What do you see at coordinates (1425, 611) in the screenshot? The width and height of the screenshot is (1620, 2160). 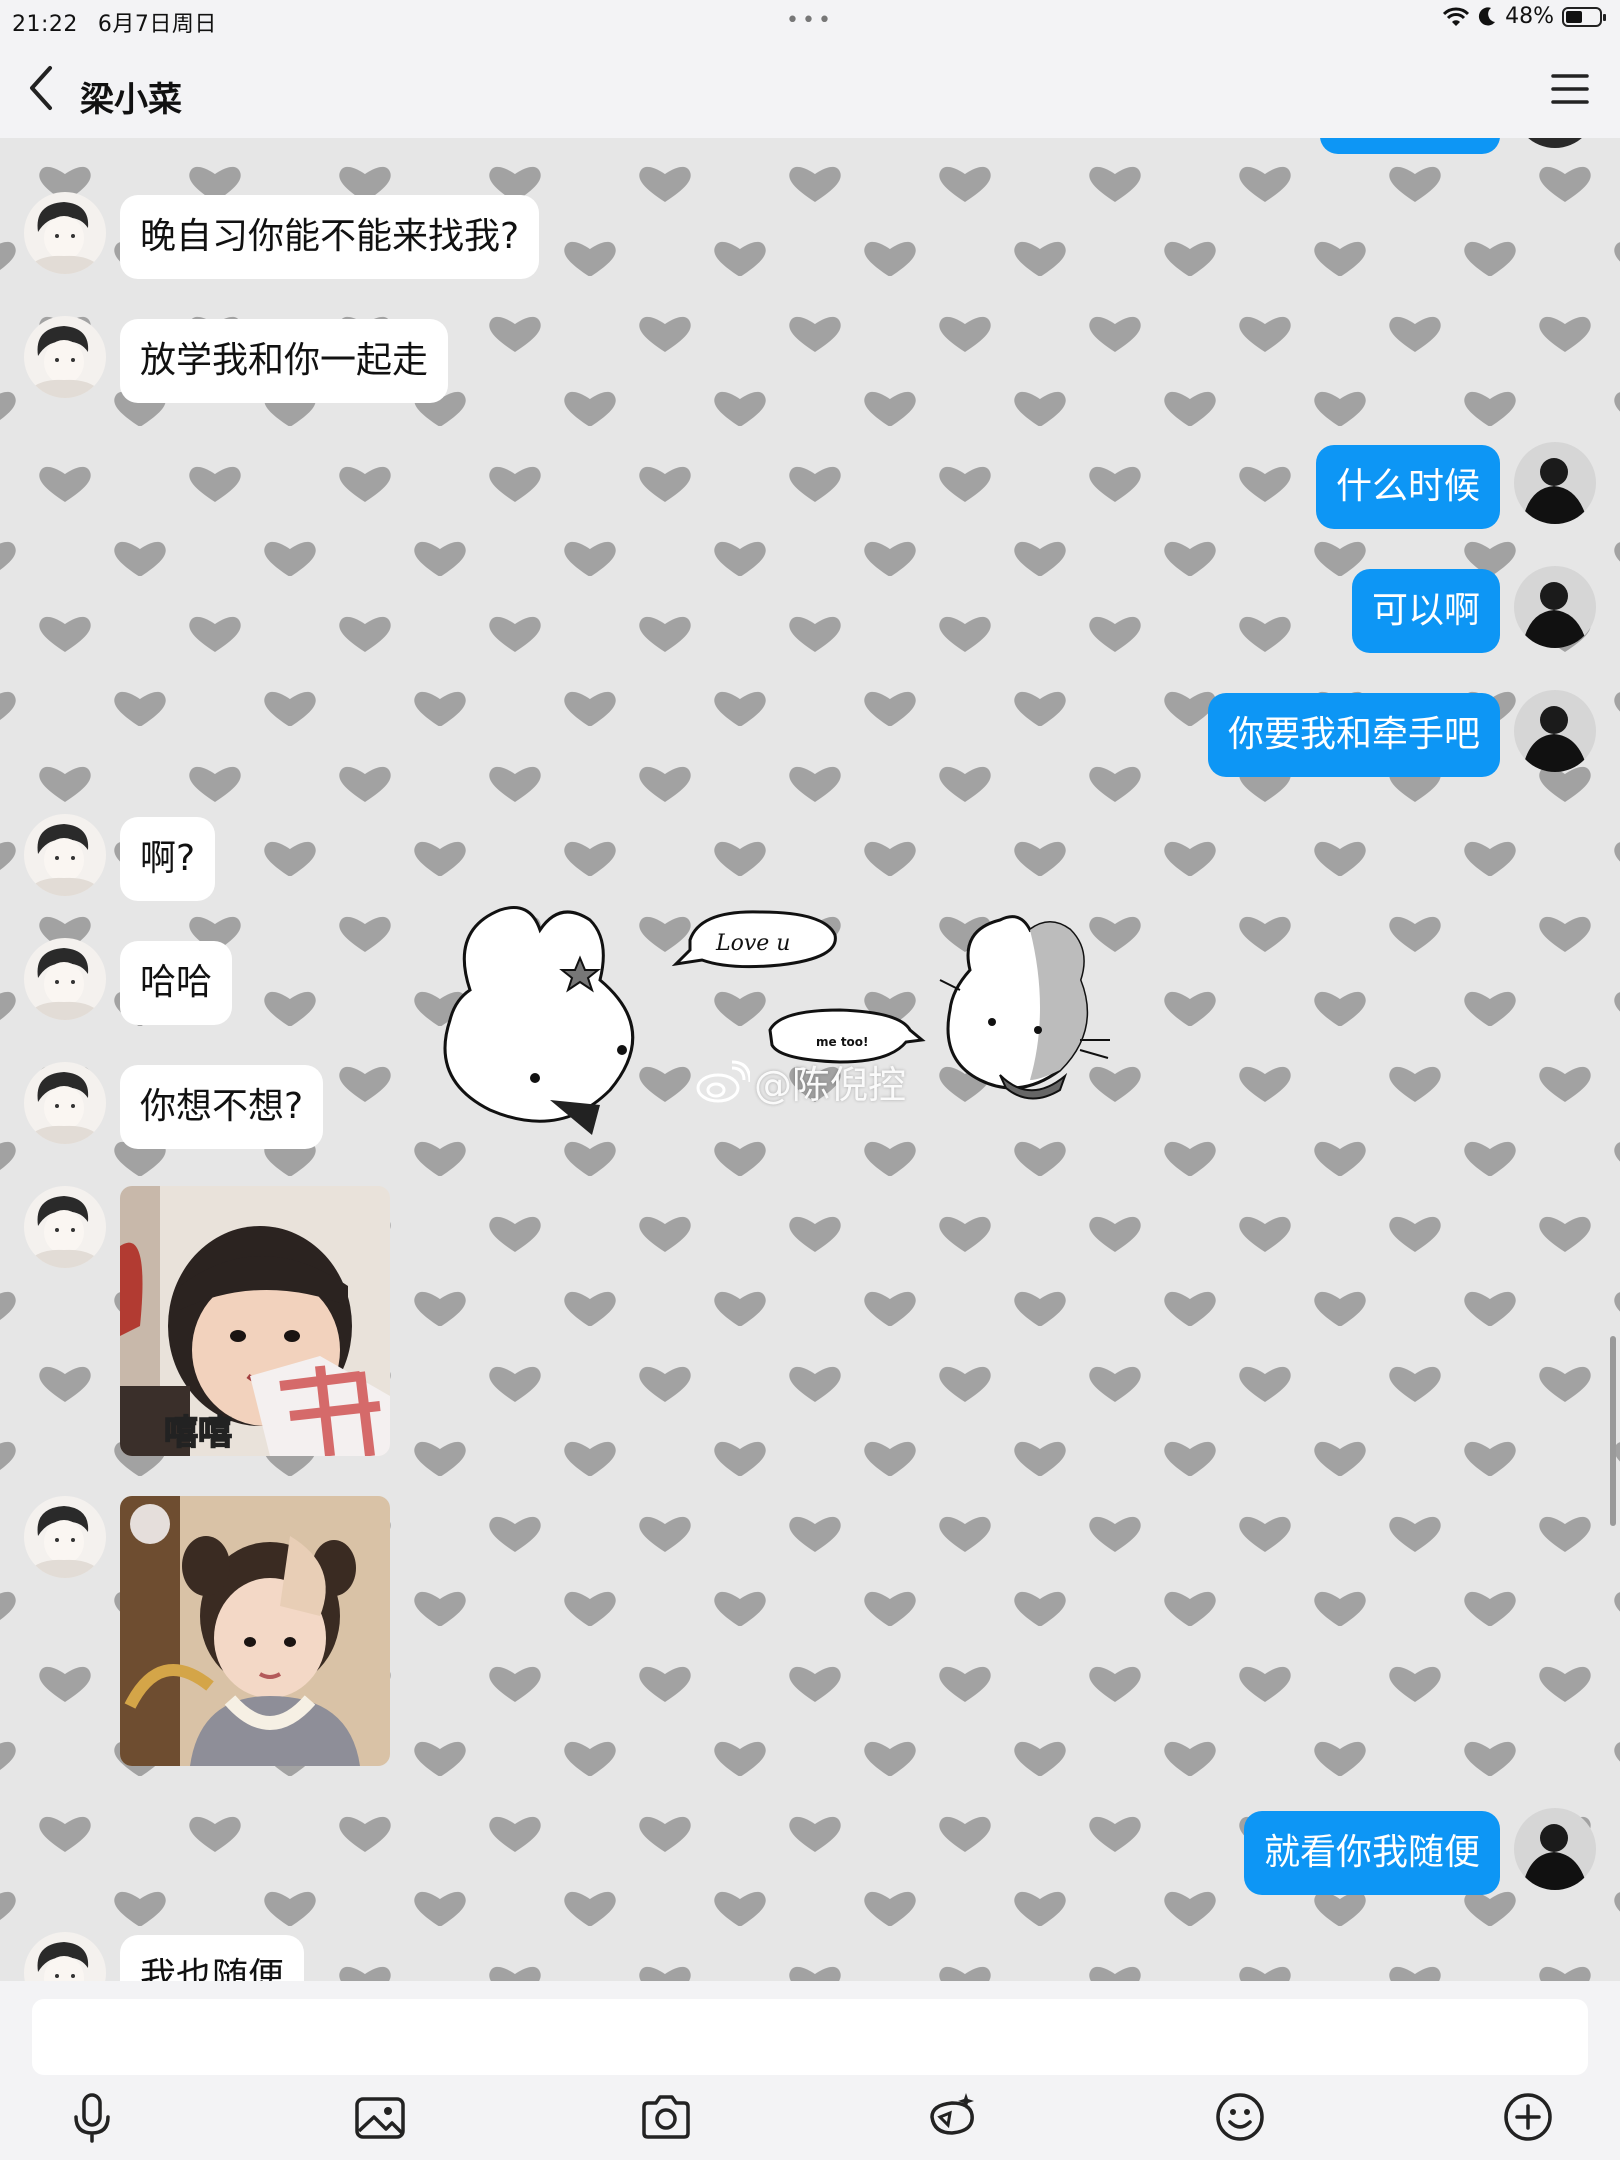 I see `message-bubble: 可以啊` at bounding box center [1425, 611].